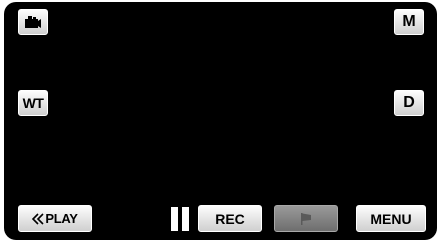 This screenshot has height=243, width=441. I want to click on record-button: REC, so click(230, 218).